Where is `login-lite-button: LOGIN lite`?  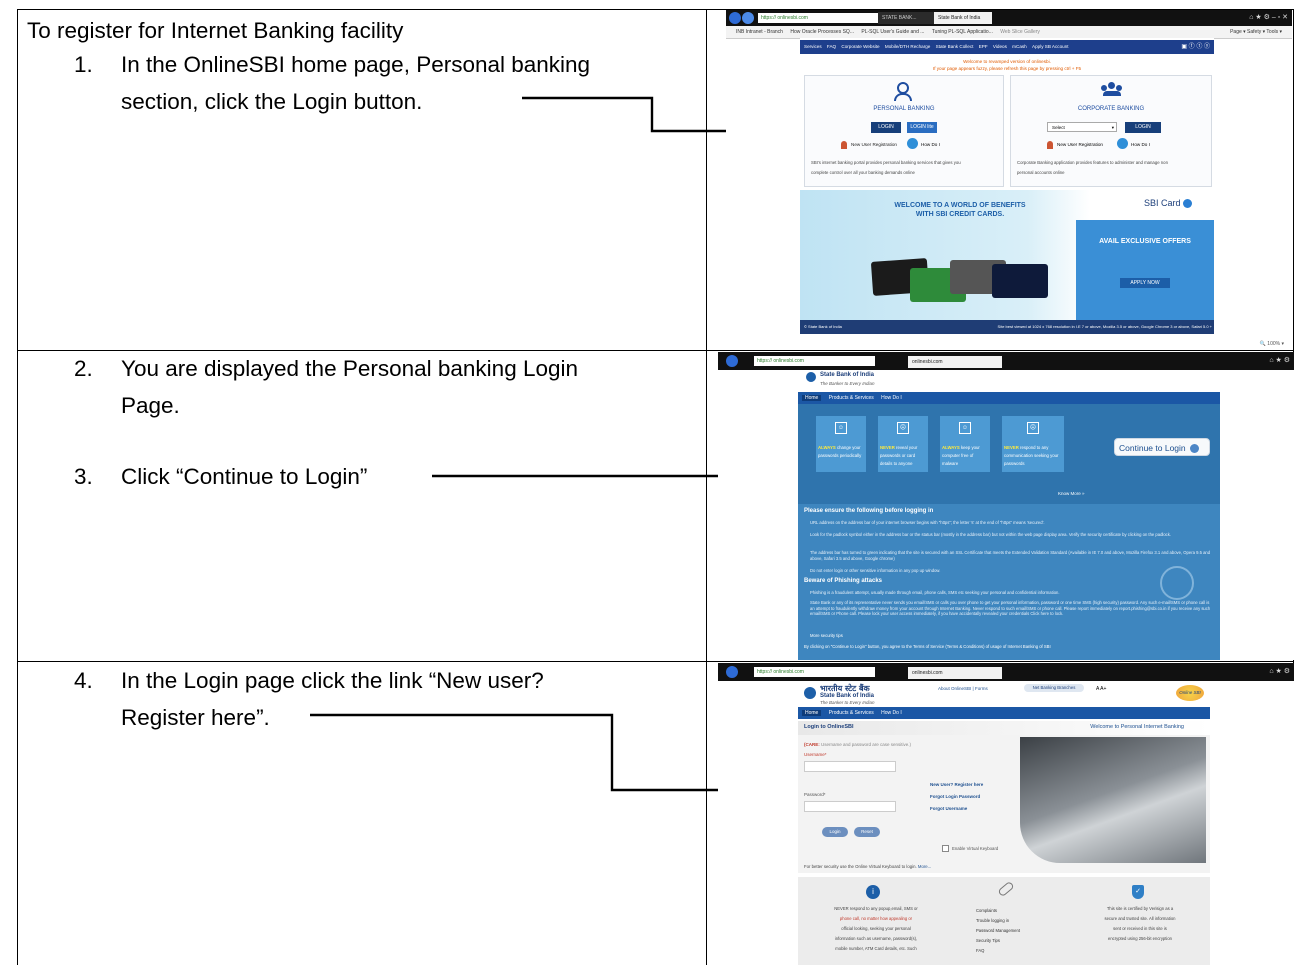
login-lite-button: LOGIN lite is located at coordinates (922, 127).